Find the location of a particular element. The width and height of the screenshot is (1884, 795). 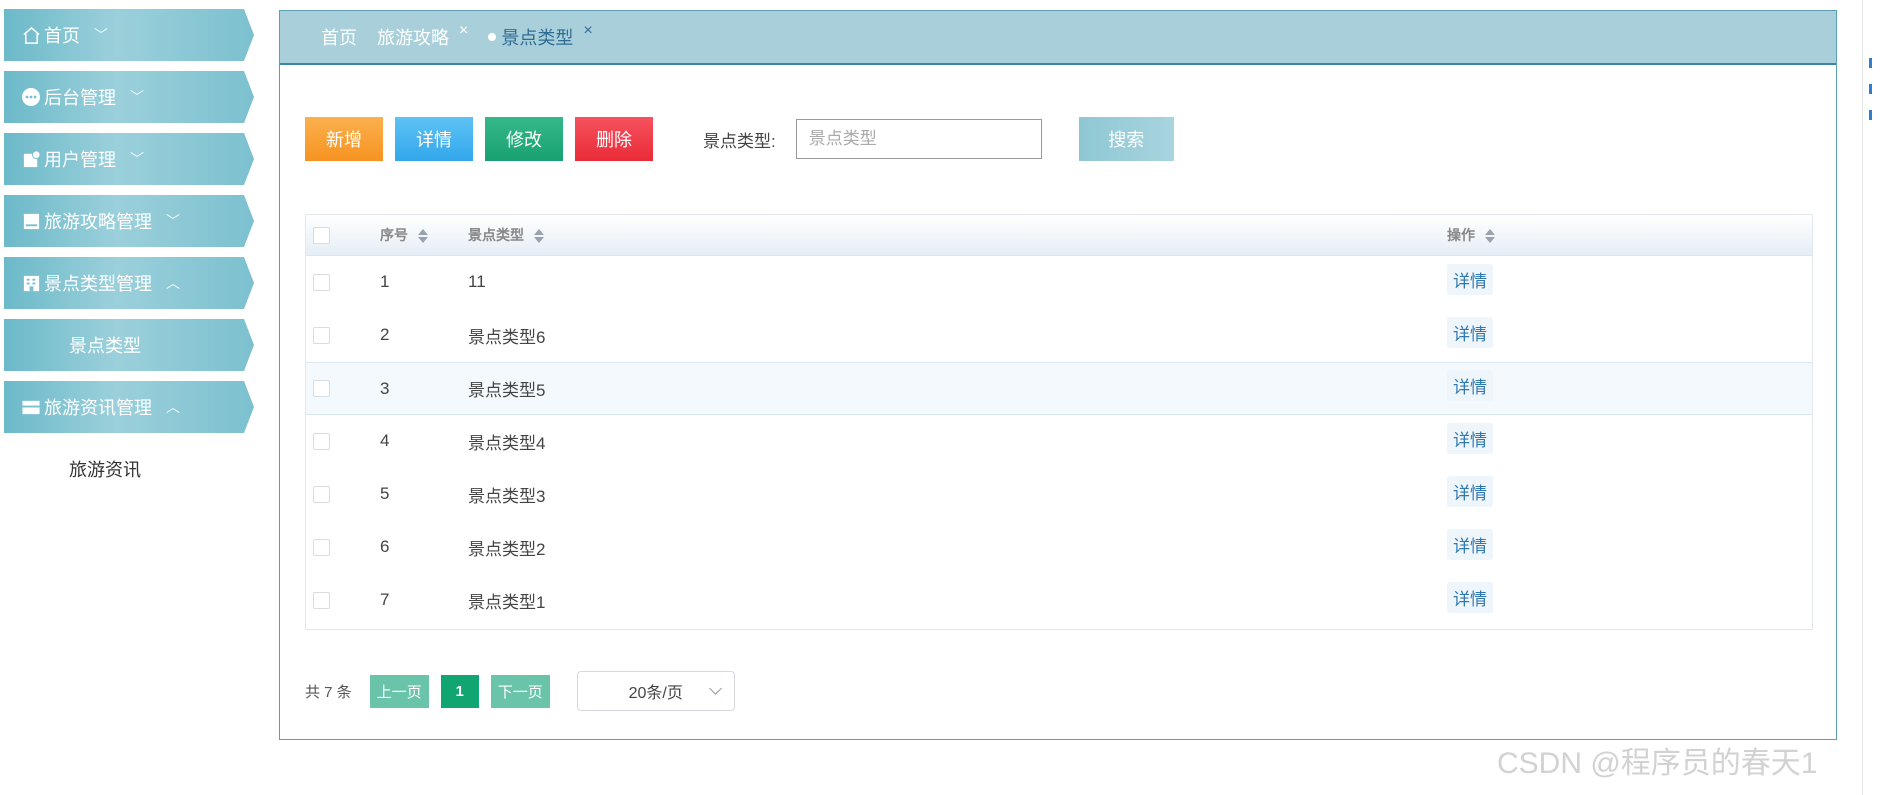

sidebar-item-travel-news: 旅游资讯管理 ︿ is located at coordinates (129, 407).